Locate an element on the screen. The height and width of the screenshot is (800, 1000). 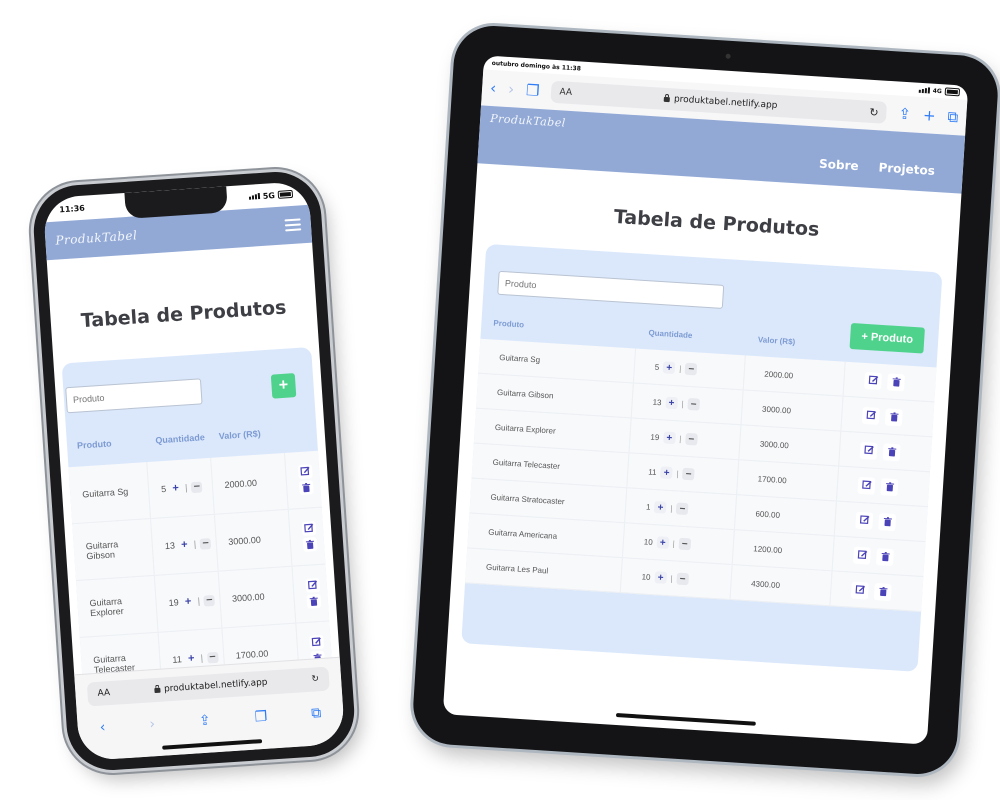
menu-icon is located at coordinates (293, 225).